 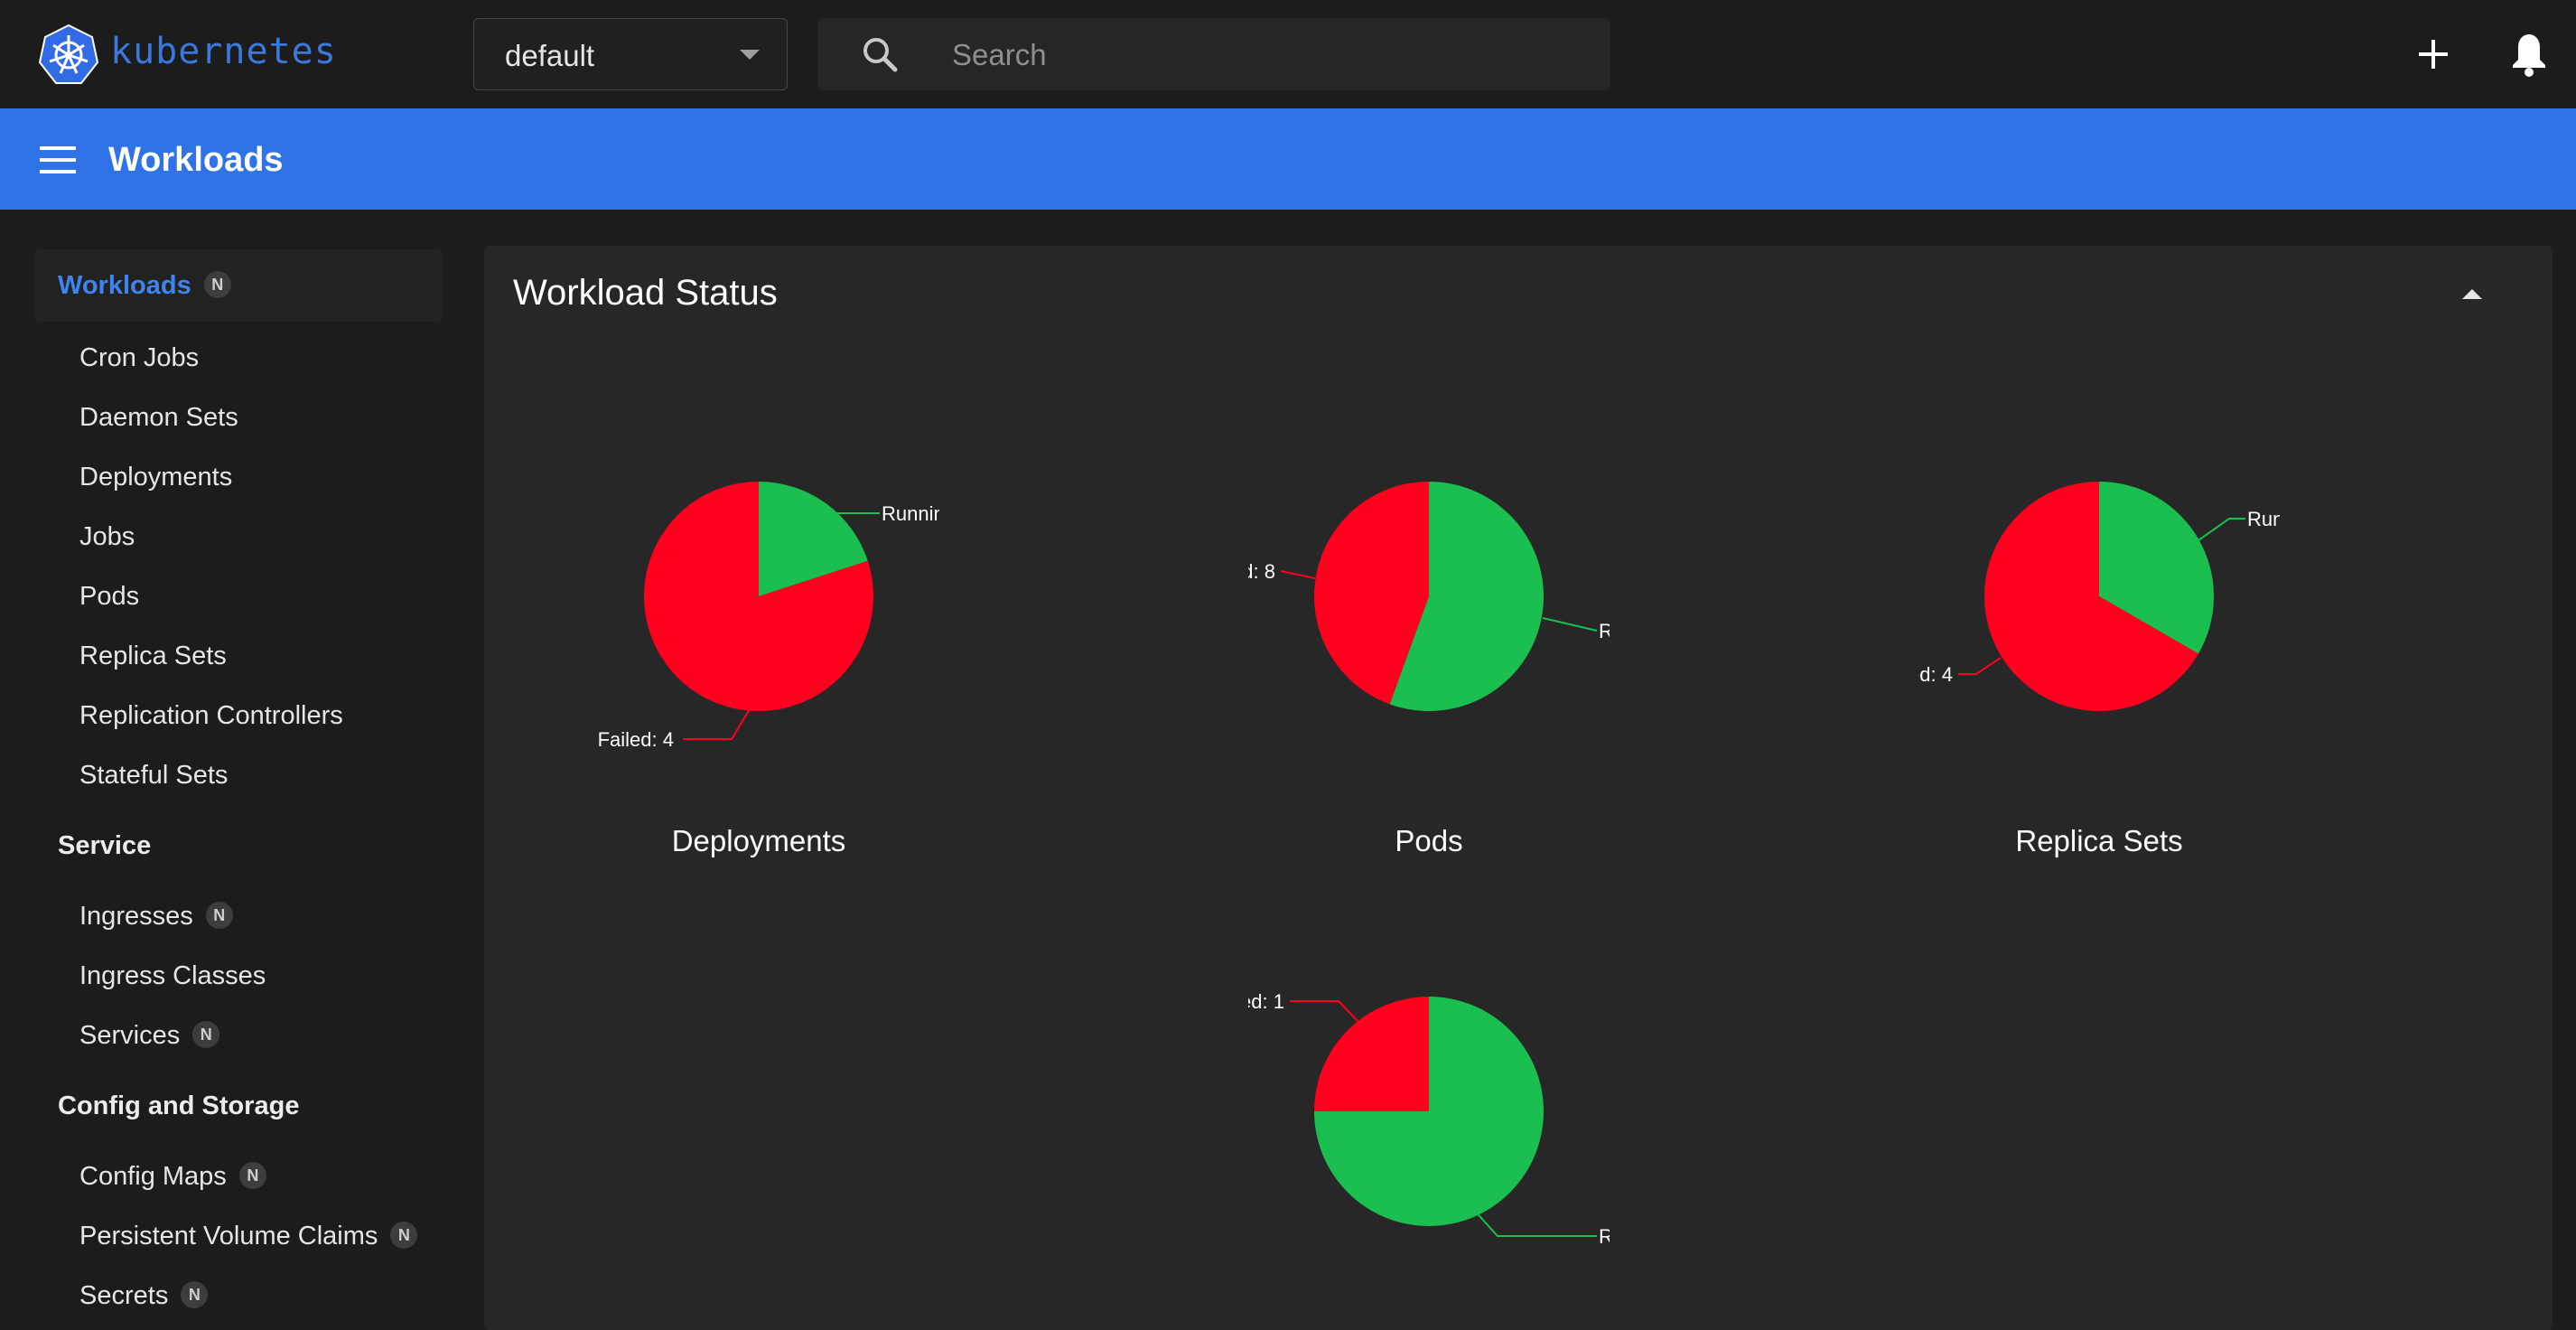 What do you see at coordinates (1266, 1001) in the screenshot?
I see `failed-label: Failed: 1` at bounding box center [1266, 1001].